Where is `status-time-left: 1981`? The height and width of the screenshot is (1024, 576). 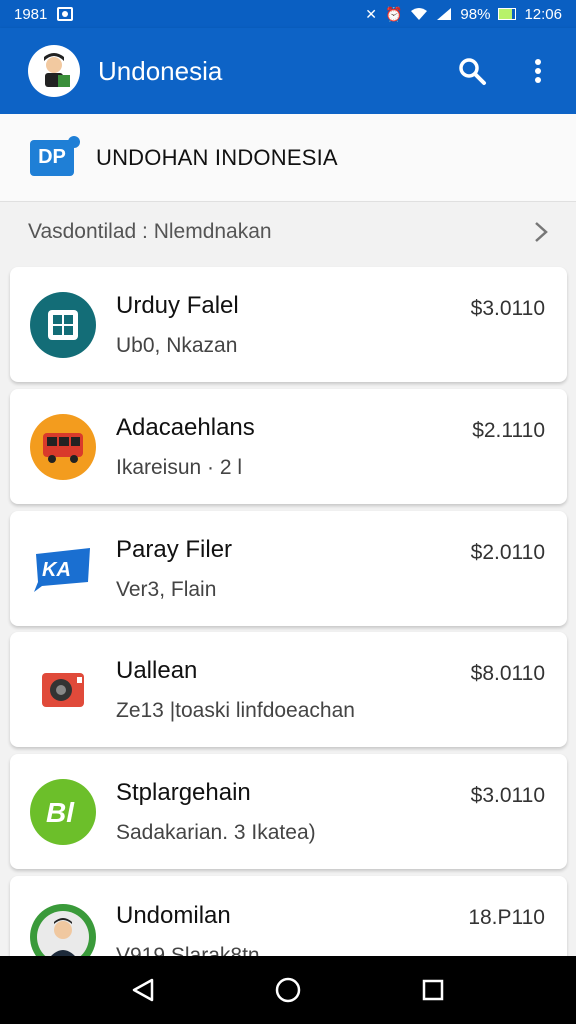
status-time-left: 1981 is located at coordinates (31, 14).